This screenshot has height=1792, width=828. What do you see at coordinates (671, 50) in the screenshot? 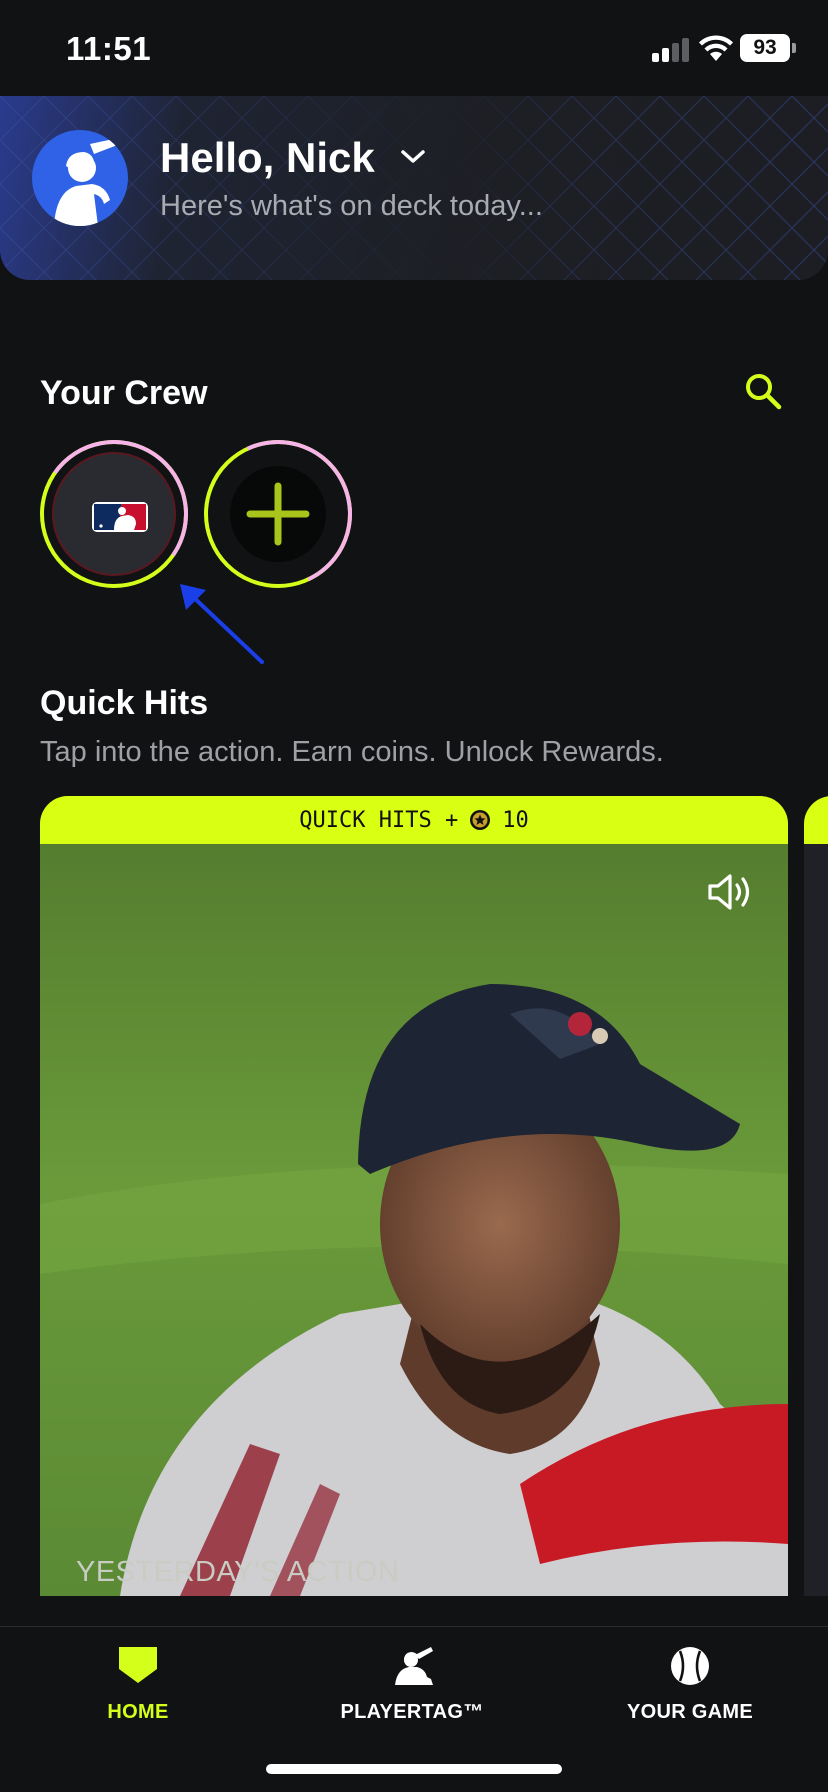
I see `cellular-signal-icon` at bounding box center [671, 50].